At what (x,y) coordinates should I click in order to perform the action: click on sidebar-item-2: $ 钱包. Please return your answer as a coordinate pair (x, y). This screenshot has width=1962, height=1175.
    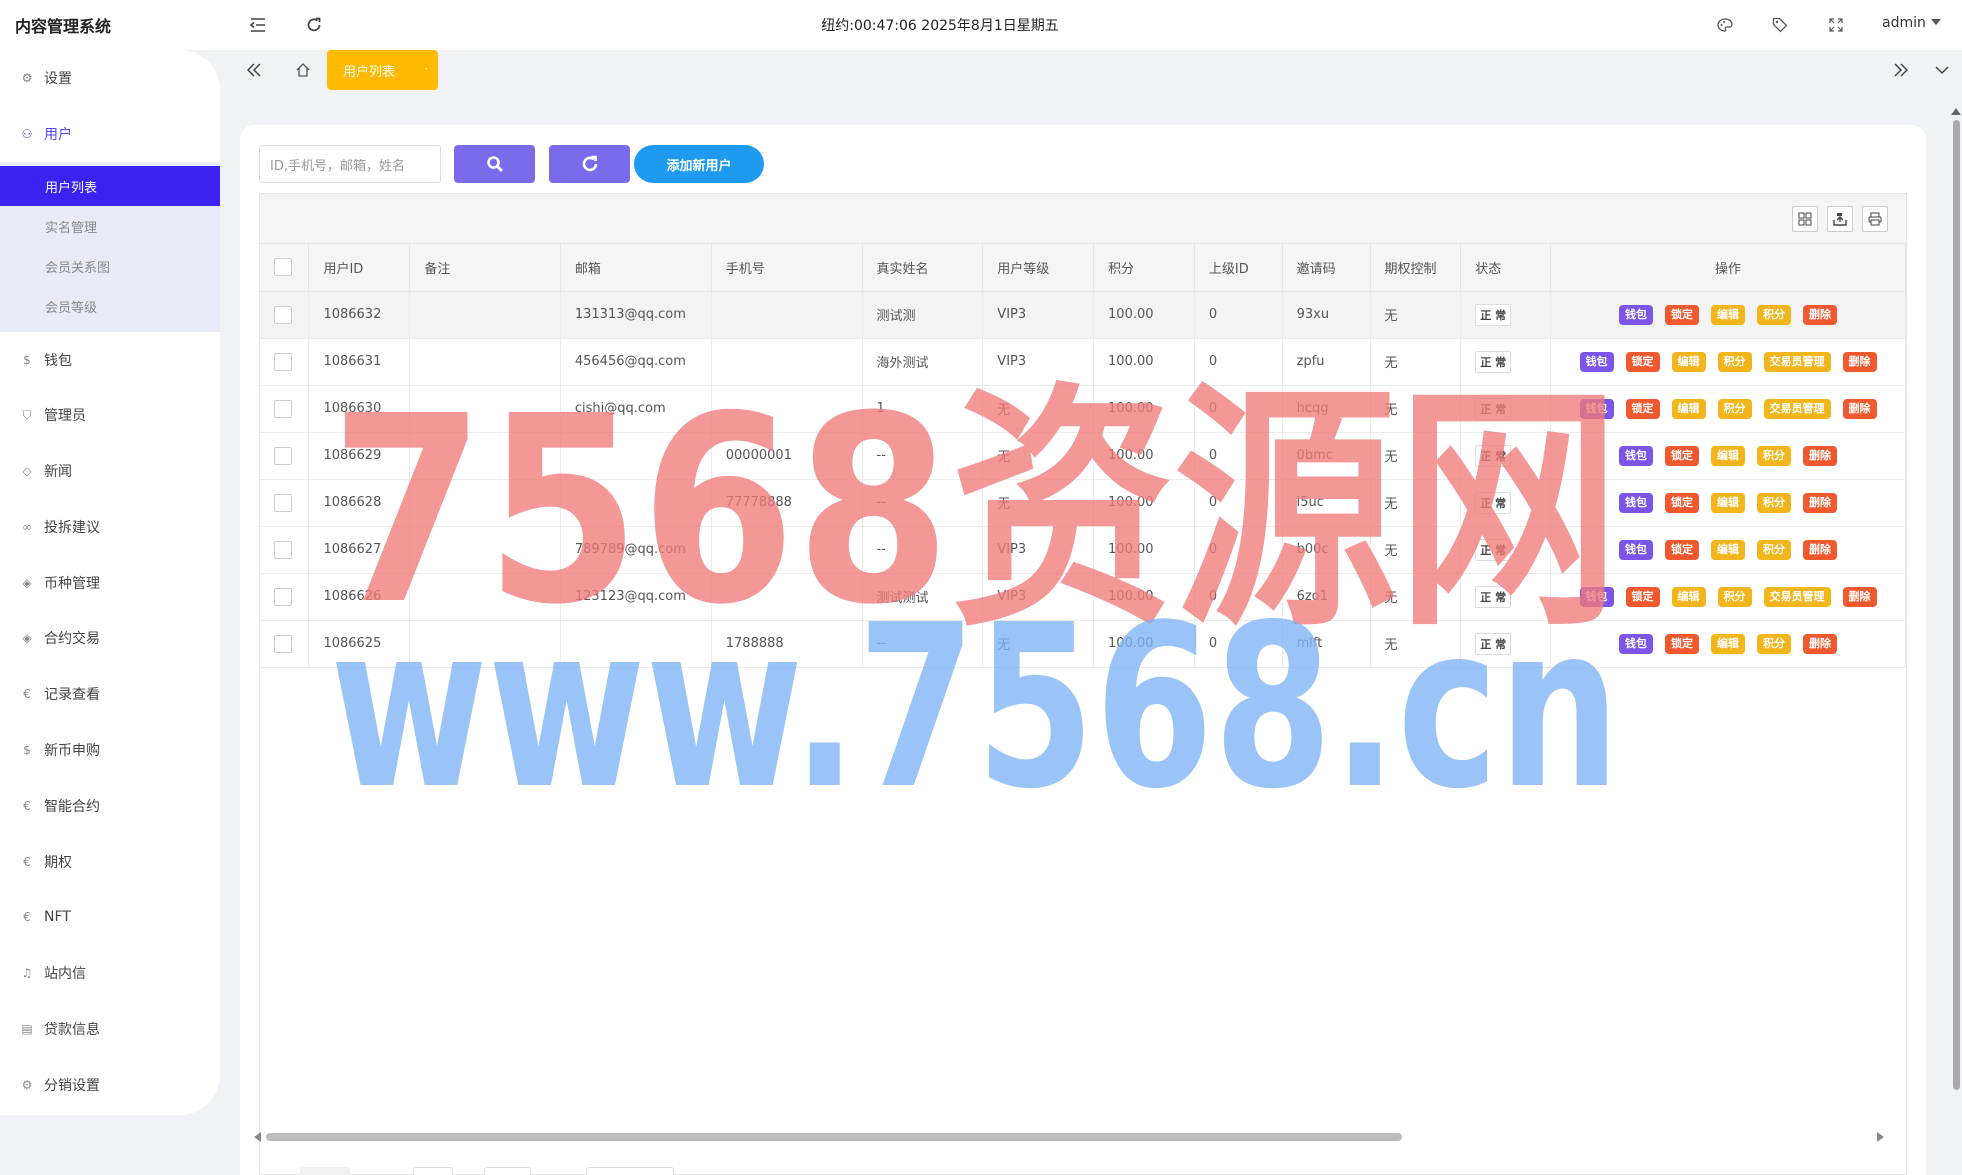
    Looking at the image, I should click on (110, 360).